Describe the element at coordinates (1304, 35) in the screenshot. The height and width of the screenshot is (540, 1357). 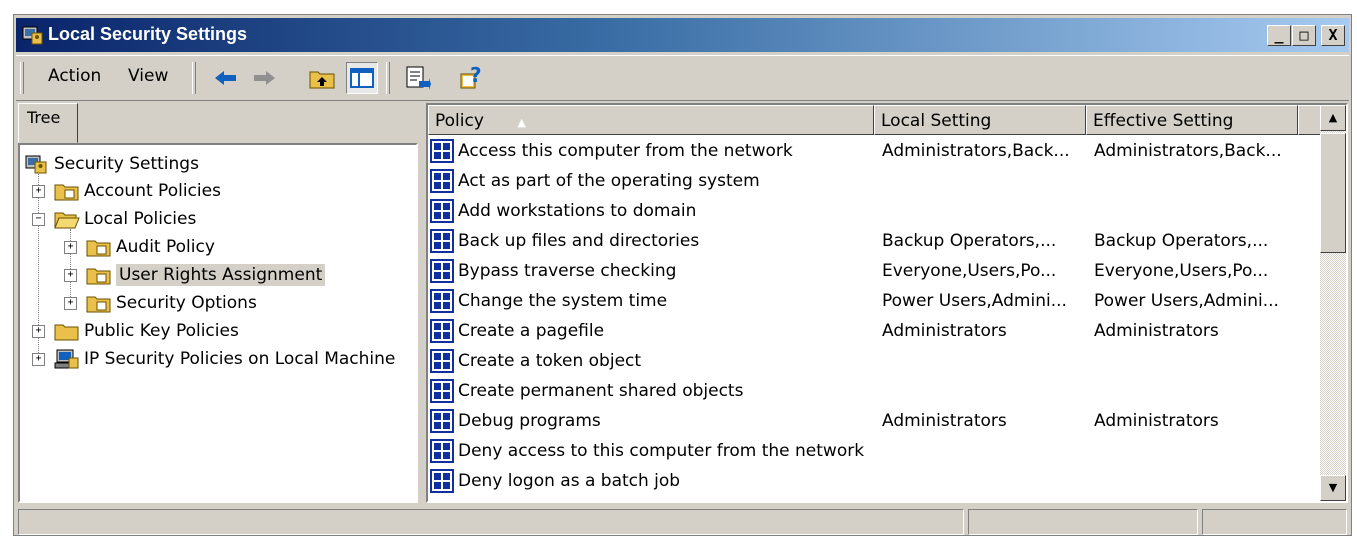
I see `maximize-button: □` at that location.